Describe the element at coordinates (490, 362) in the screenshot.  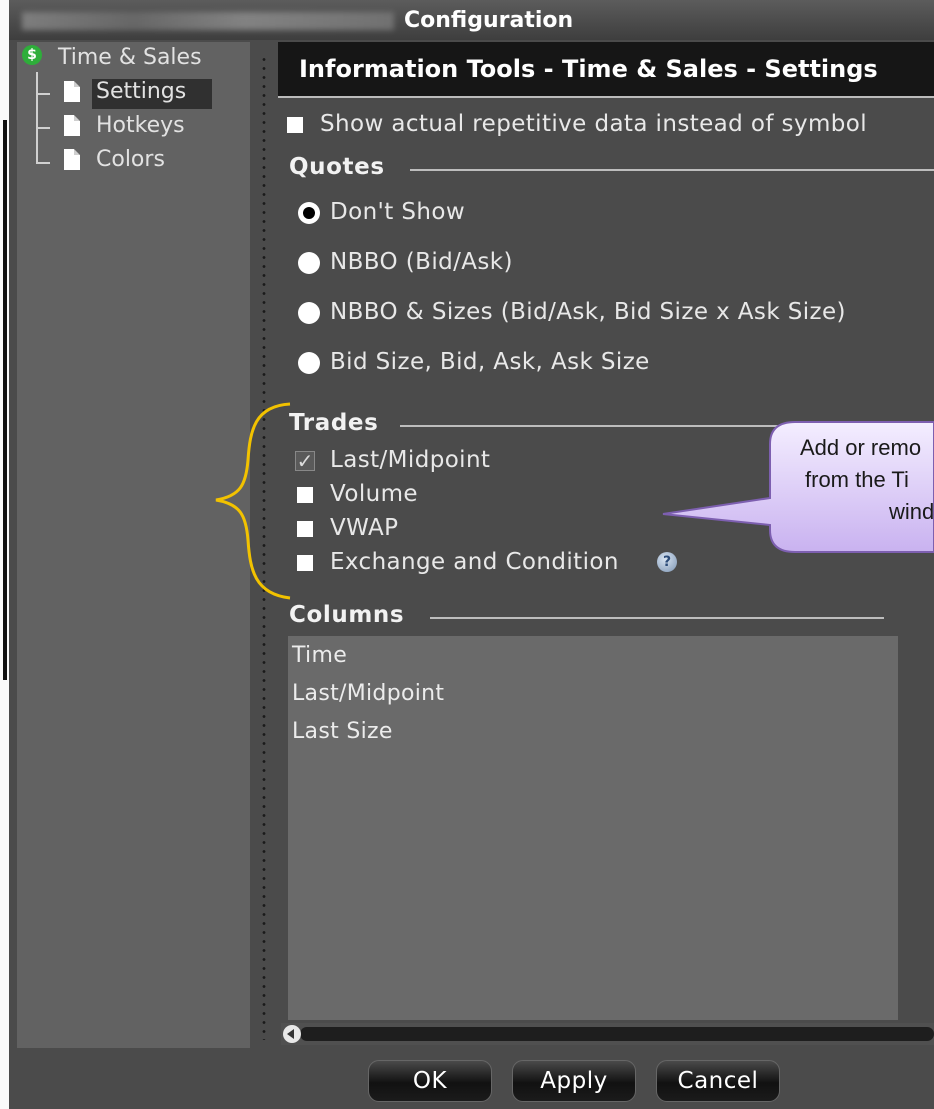
I see `quotes-bid-ask-sizes-label: Bid Size, Bid, Ask, Ask Size` at that location.